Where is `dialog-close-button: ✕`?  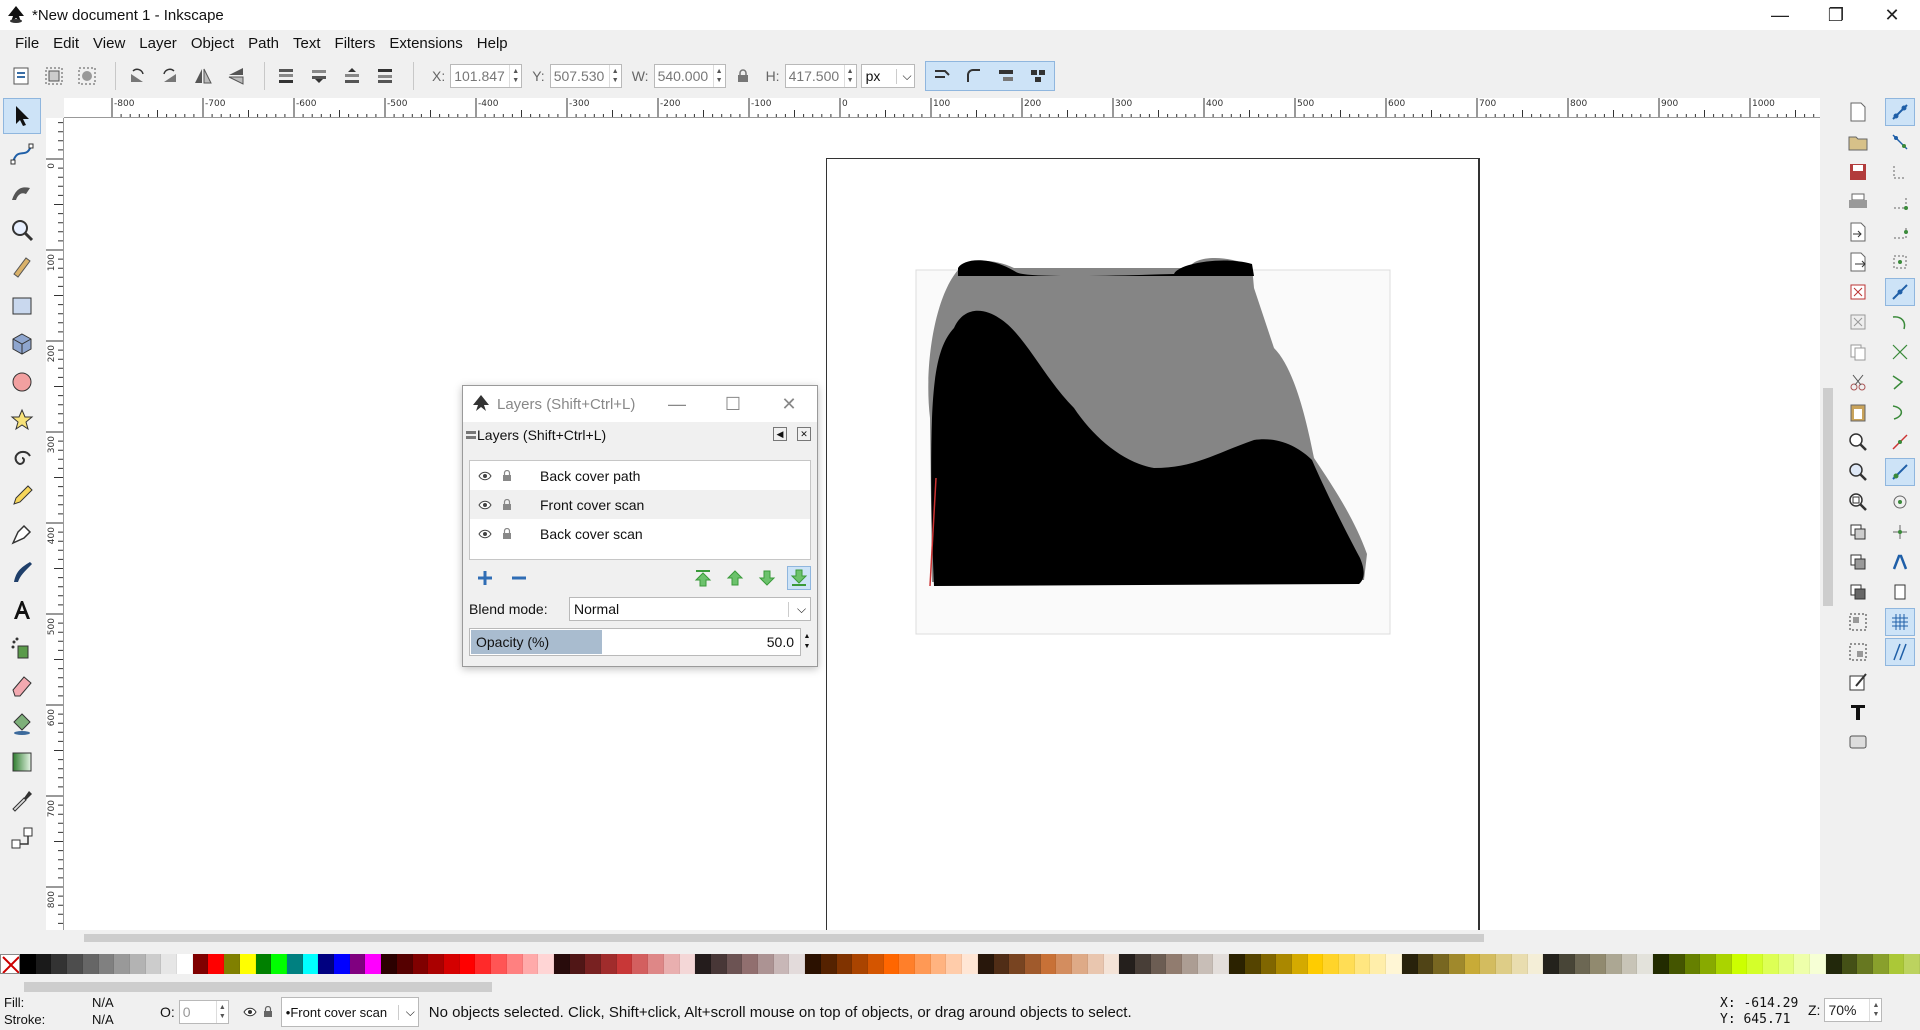 dialog-close-button: ✕ is located at coordinates (789, 404).